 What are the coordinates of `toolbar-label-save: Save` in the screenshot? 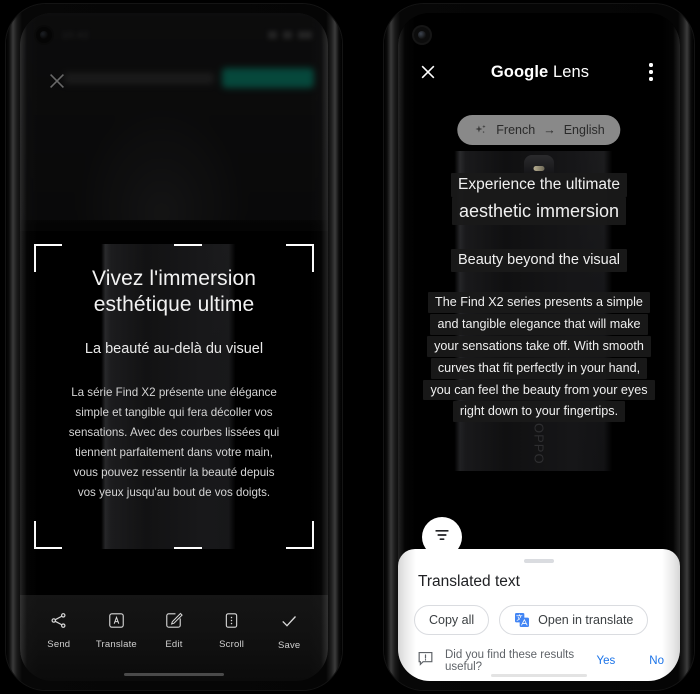 It's located at (289, 645).